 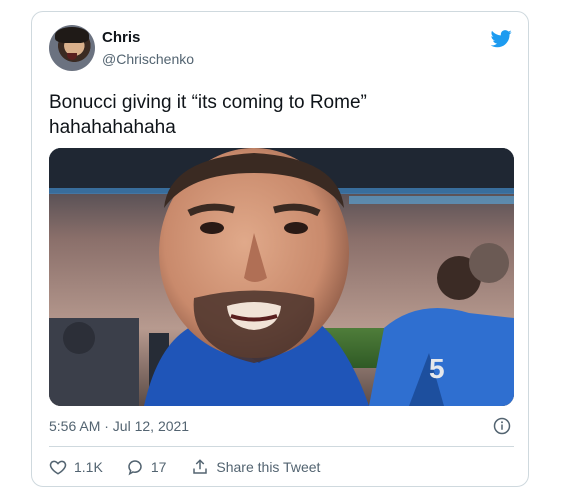 I want to click on info-icon, so click(x=502, y=426).